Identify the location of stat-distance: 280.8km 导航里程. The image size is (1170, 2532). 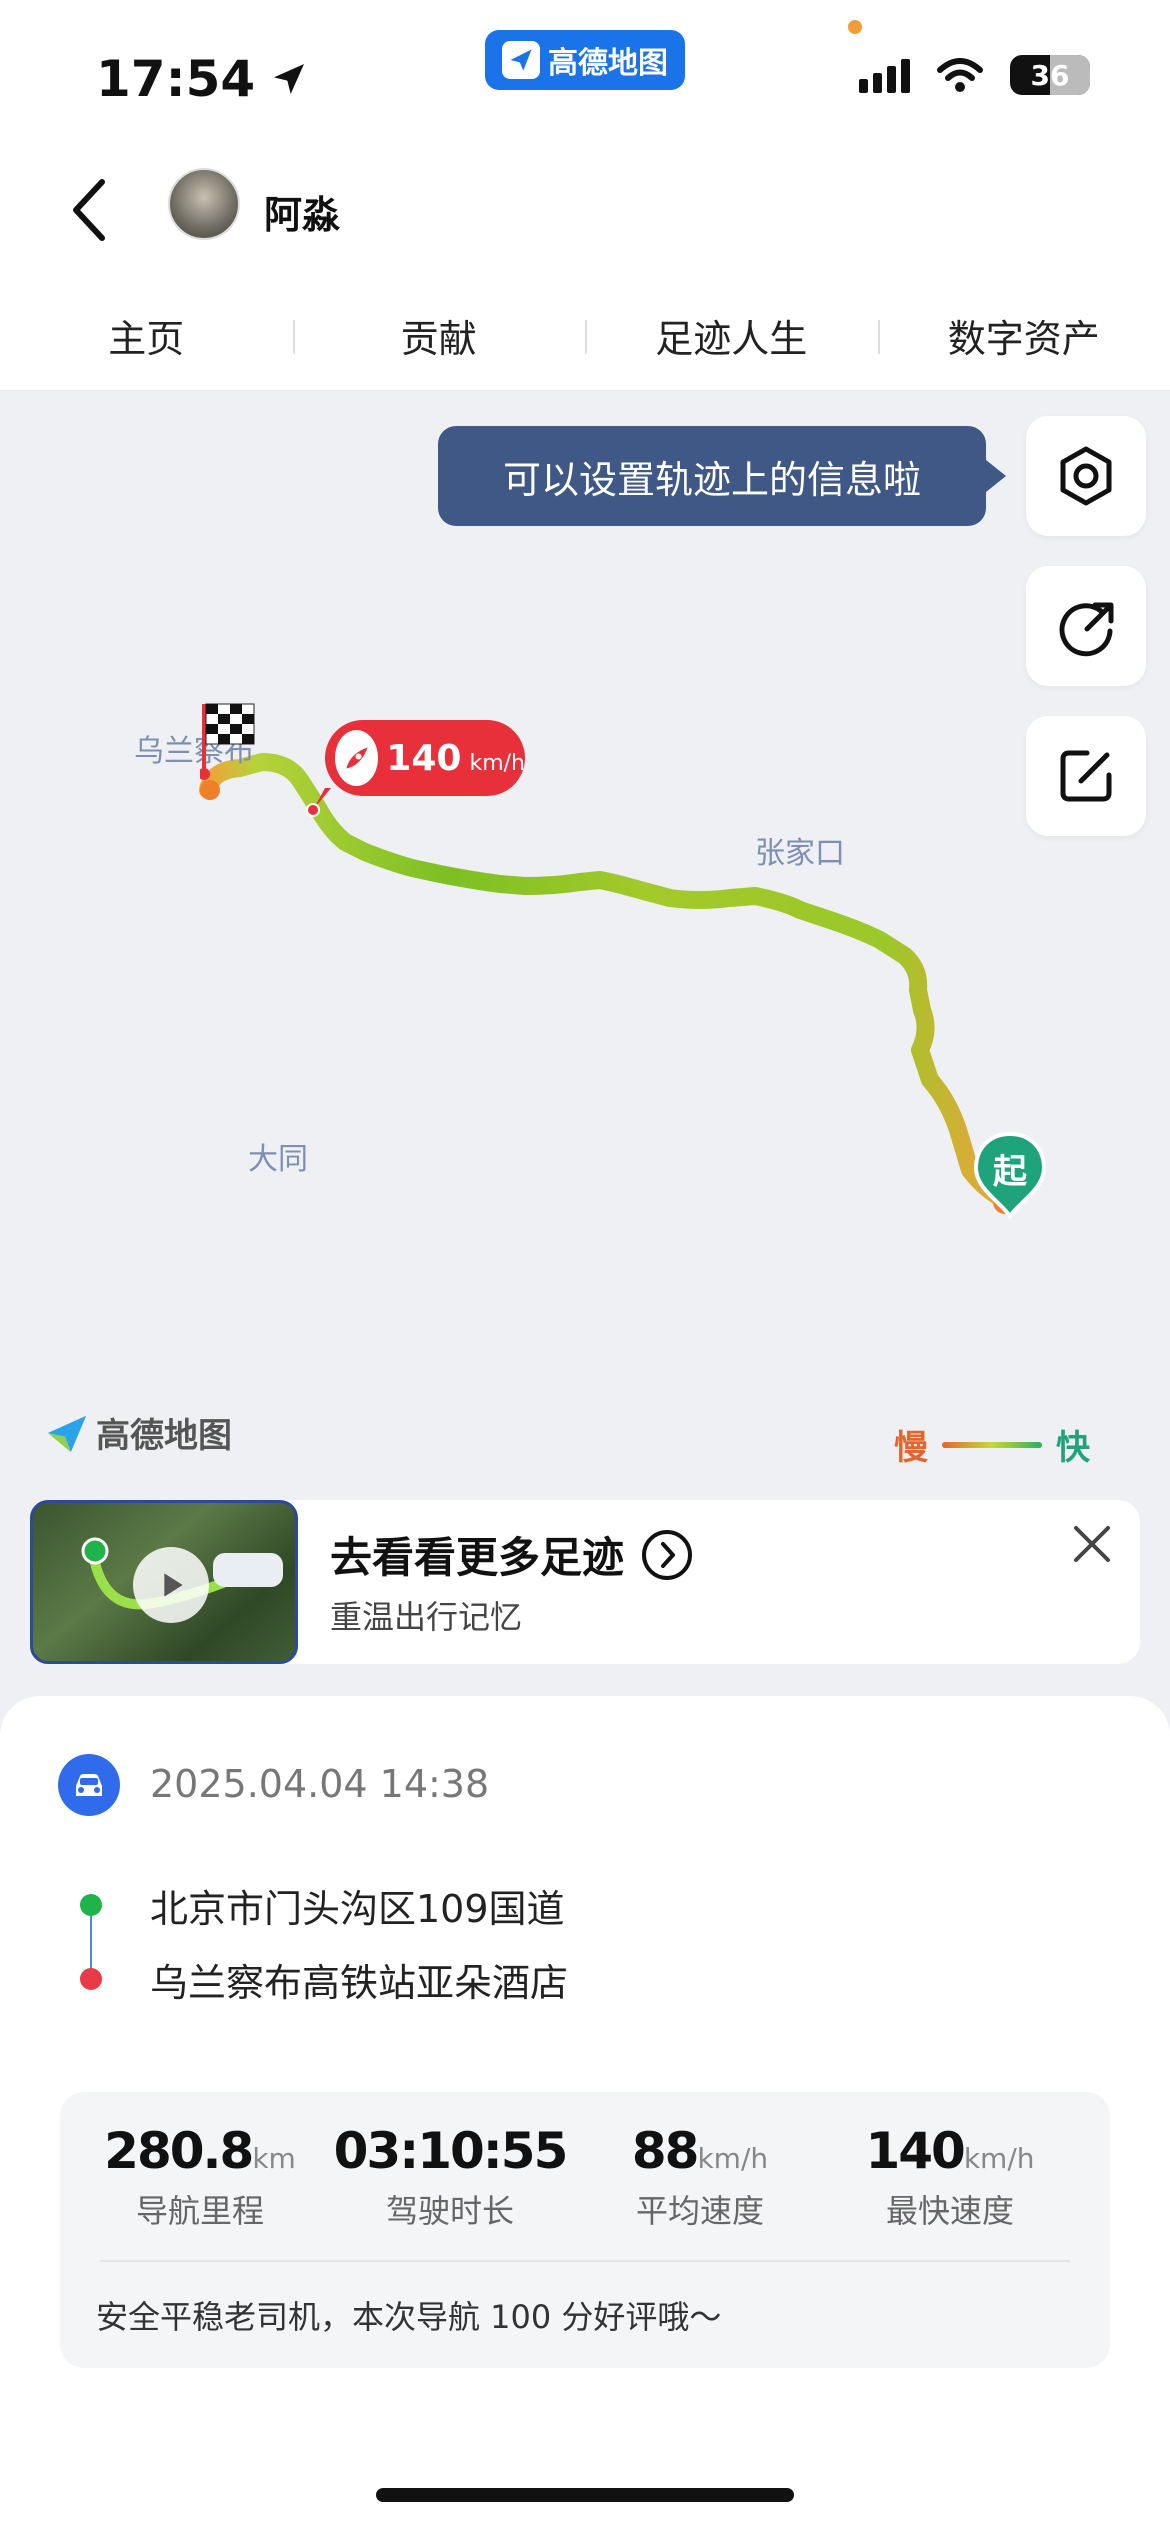
(200, 2177).